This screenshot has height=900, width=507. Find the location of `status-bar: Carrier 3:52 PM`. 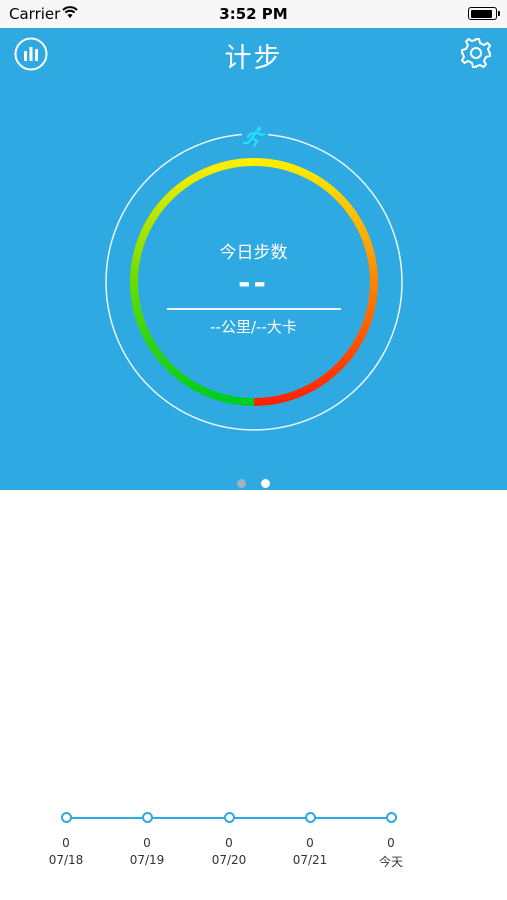

status-bar: Carrier 3:52 PM is located at coordinates (253, 14).